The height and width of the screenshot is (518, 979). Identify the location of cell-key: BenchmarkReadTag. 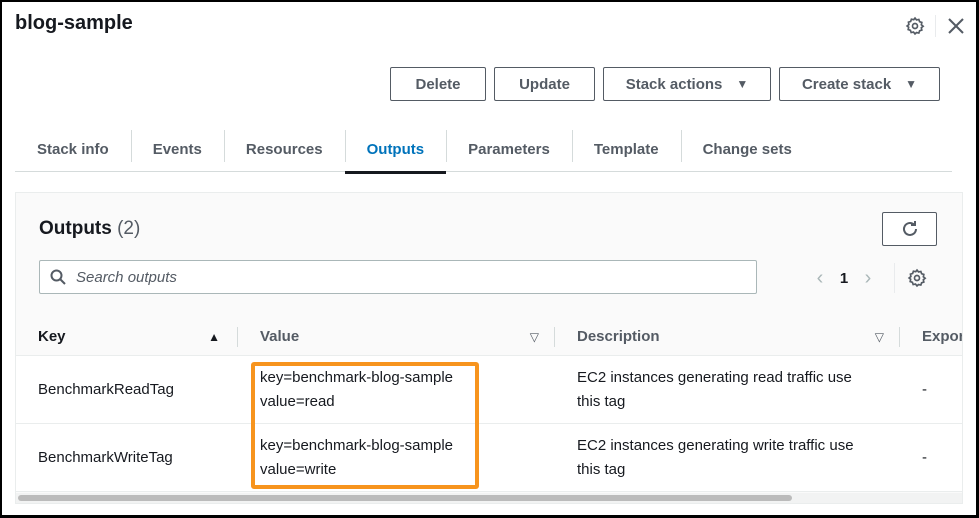
(106, 389).